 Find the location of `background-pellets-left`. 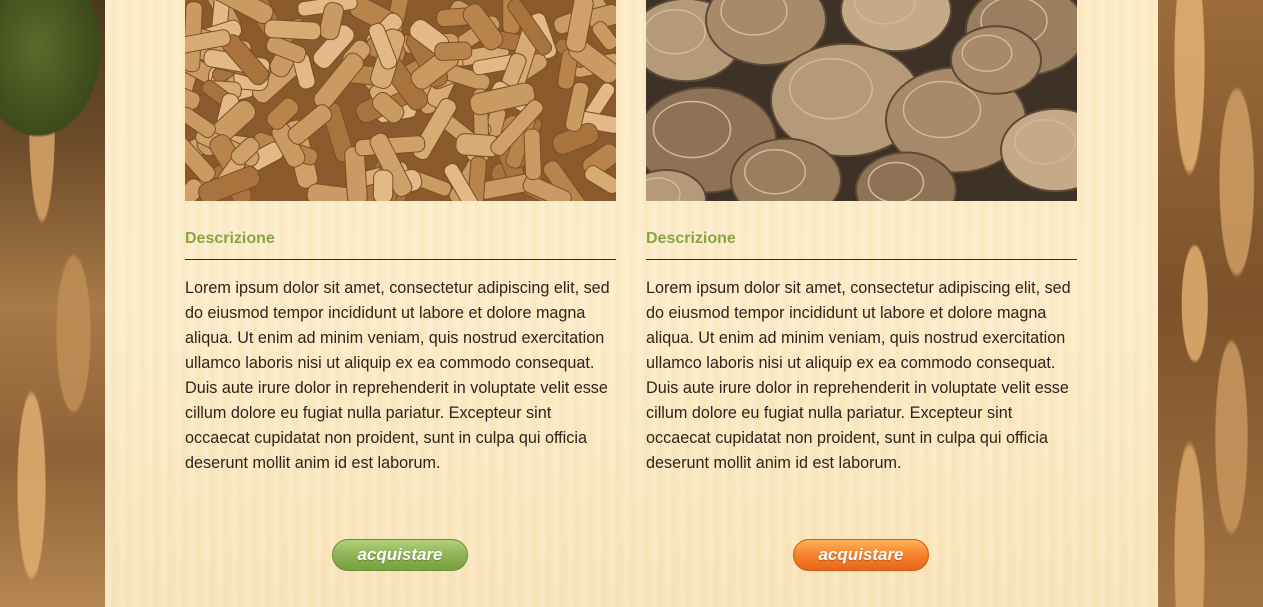

background-pellets-left is located at coordinates (55, 303).